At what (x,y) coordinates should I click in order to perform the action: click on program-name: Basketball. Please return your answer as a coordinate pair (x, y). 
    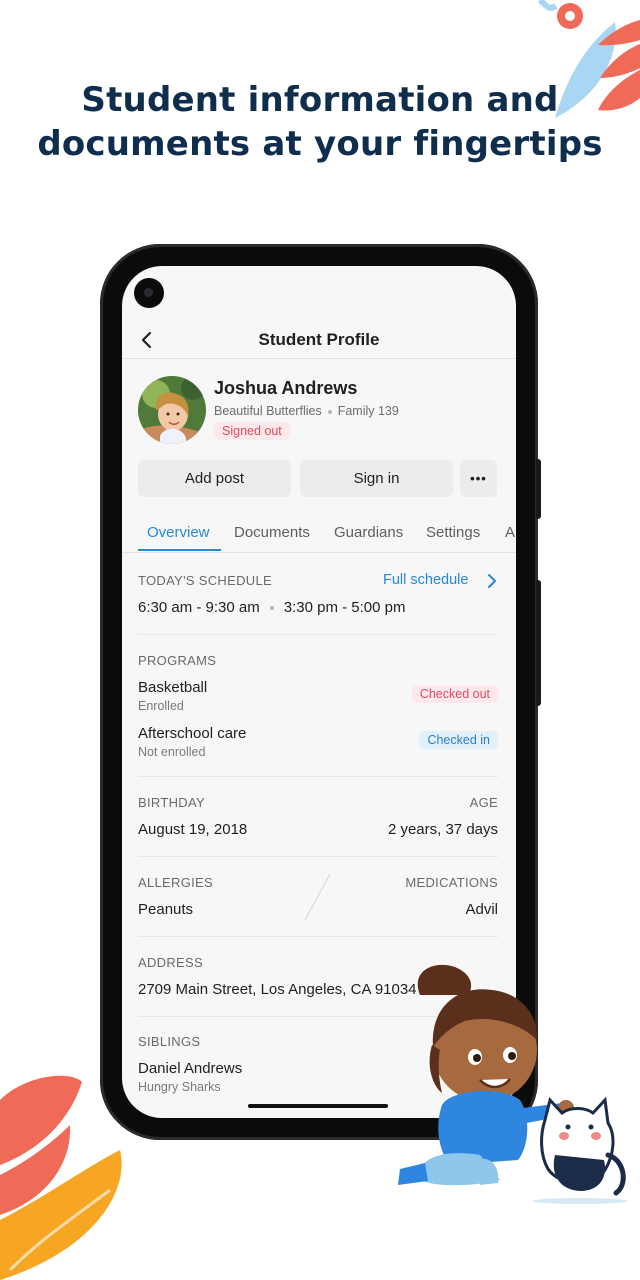
    Looking at the image, I should click on (173, 687).